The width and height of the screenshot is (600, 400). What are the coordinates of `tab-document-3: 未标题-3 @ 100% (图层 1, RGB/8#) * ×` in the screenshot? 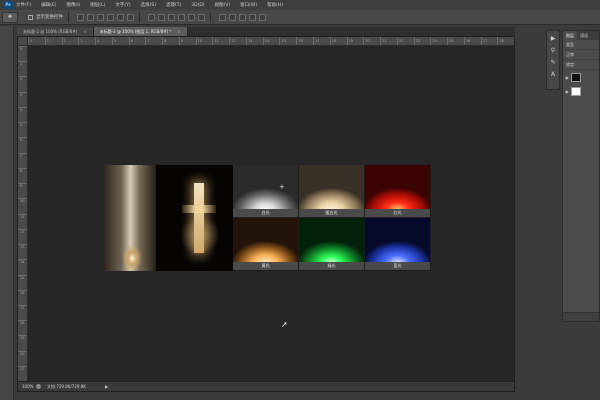 It's located at (140, 31).